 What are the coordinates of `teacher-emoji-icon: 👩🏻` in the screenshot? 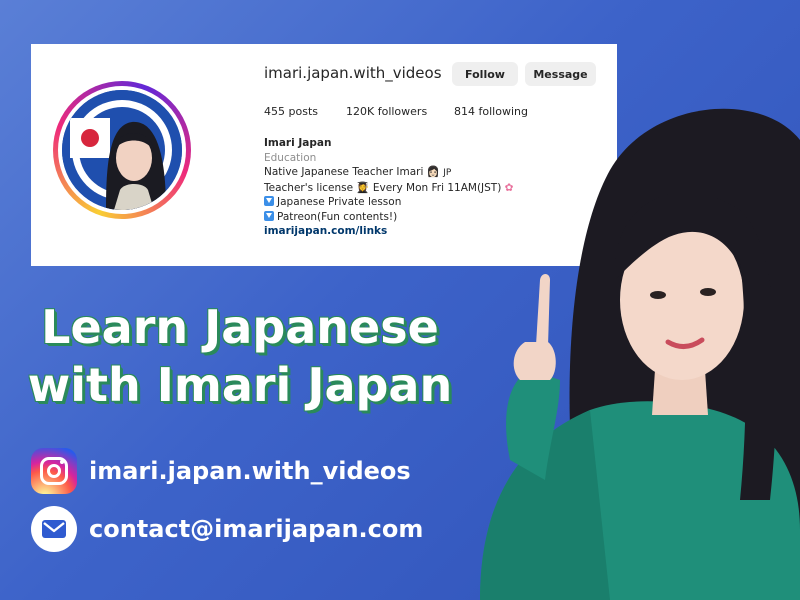 It's located at (433, 172).